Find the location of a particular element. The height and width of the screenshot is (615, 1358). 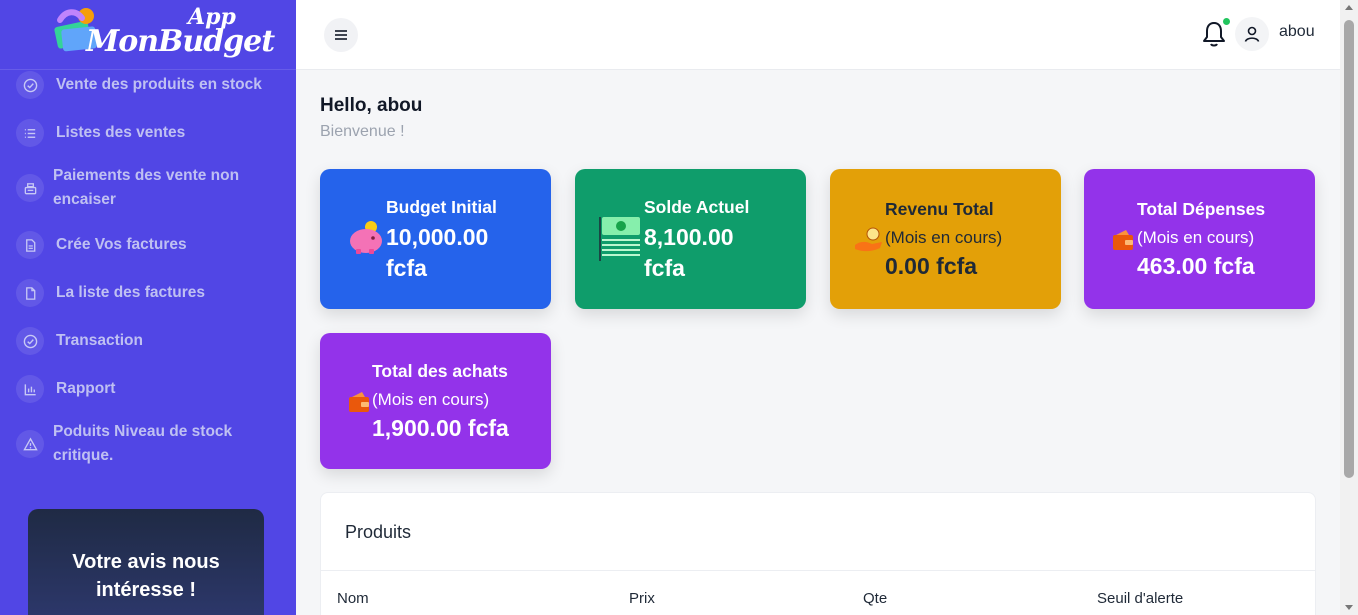

sidebar-item-label: La liste des factures is located at coordinates (131, 292).